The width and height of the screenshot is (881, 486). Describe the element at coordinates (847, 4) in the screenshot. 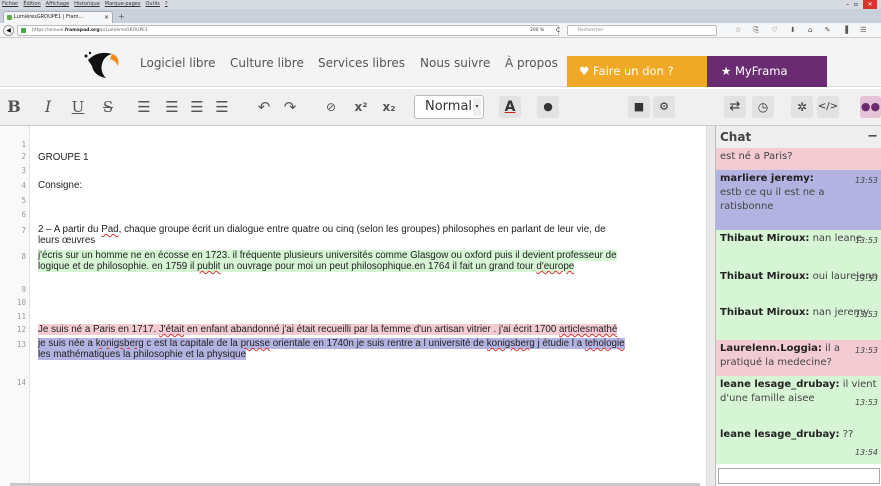

I see `minimize-window-button: –` at that location.